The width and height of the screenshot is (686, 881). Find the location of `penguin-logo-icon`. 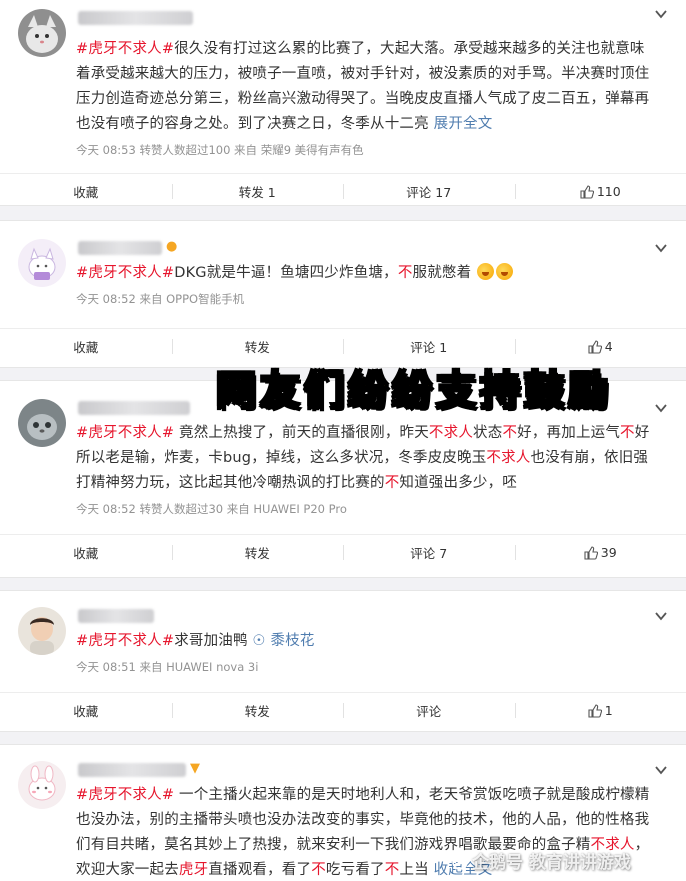

penguin-logo-icon is located at coordinates (460, 862).